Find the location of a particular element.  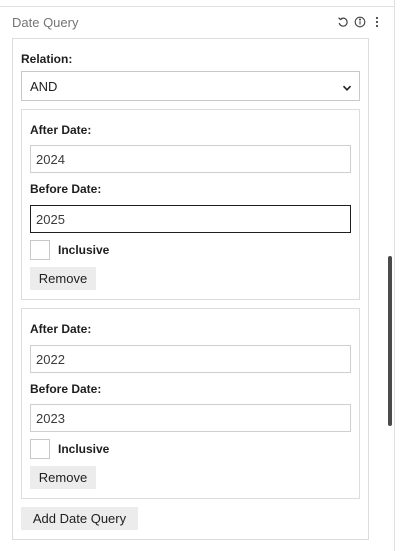

relation-label: Relation: is located at coordinates (47, 59).